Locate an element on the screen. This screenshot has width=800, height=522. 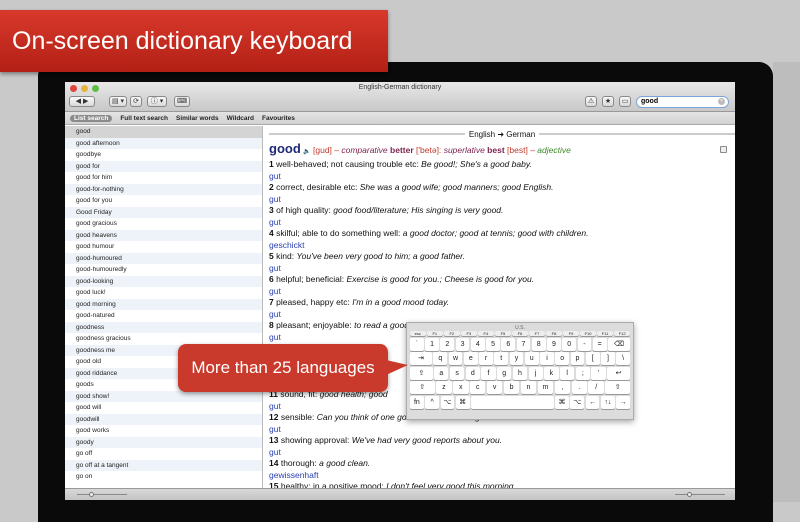
word-list-item: go off at a tangent is located at coordinates (163, 465).